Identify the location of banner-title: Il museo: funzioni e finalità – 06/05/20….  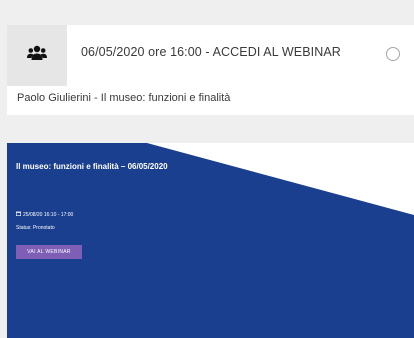
(92, 166).